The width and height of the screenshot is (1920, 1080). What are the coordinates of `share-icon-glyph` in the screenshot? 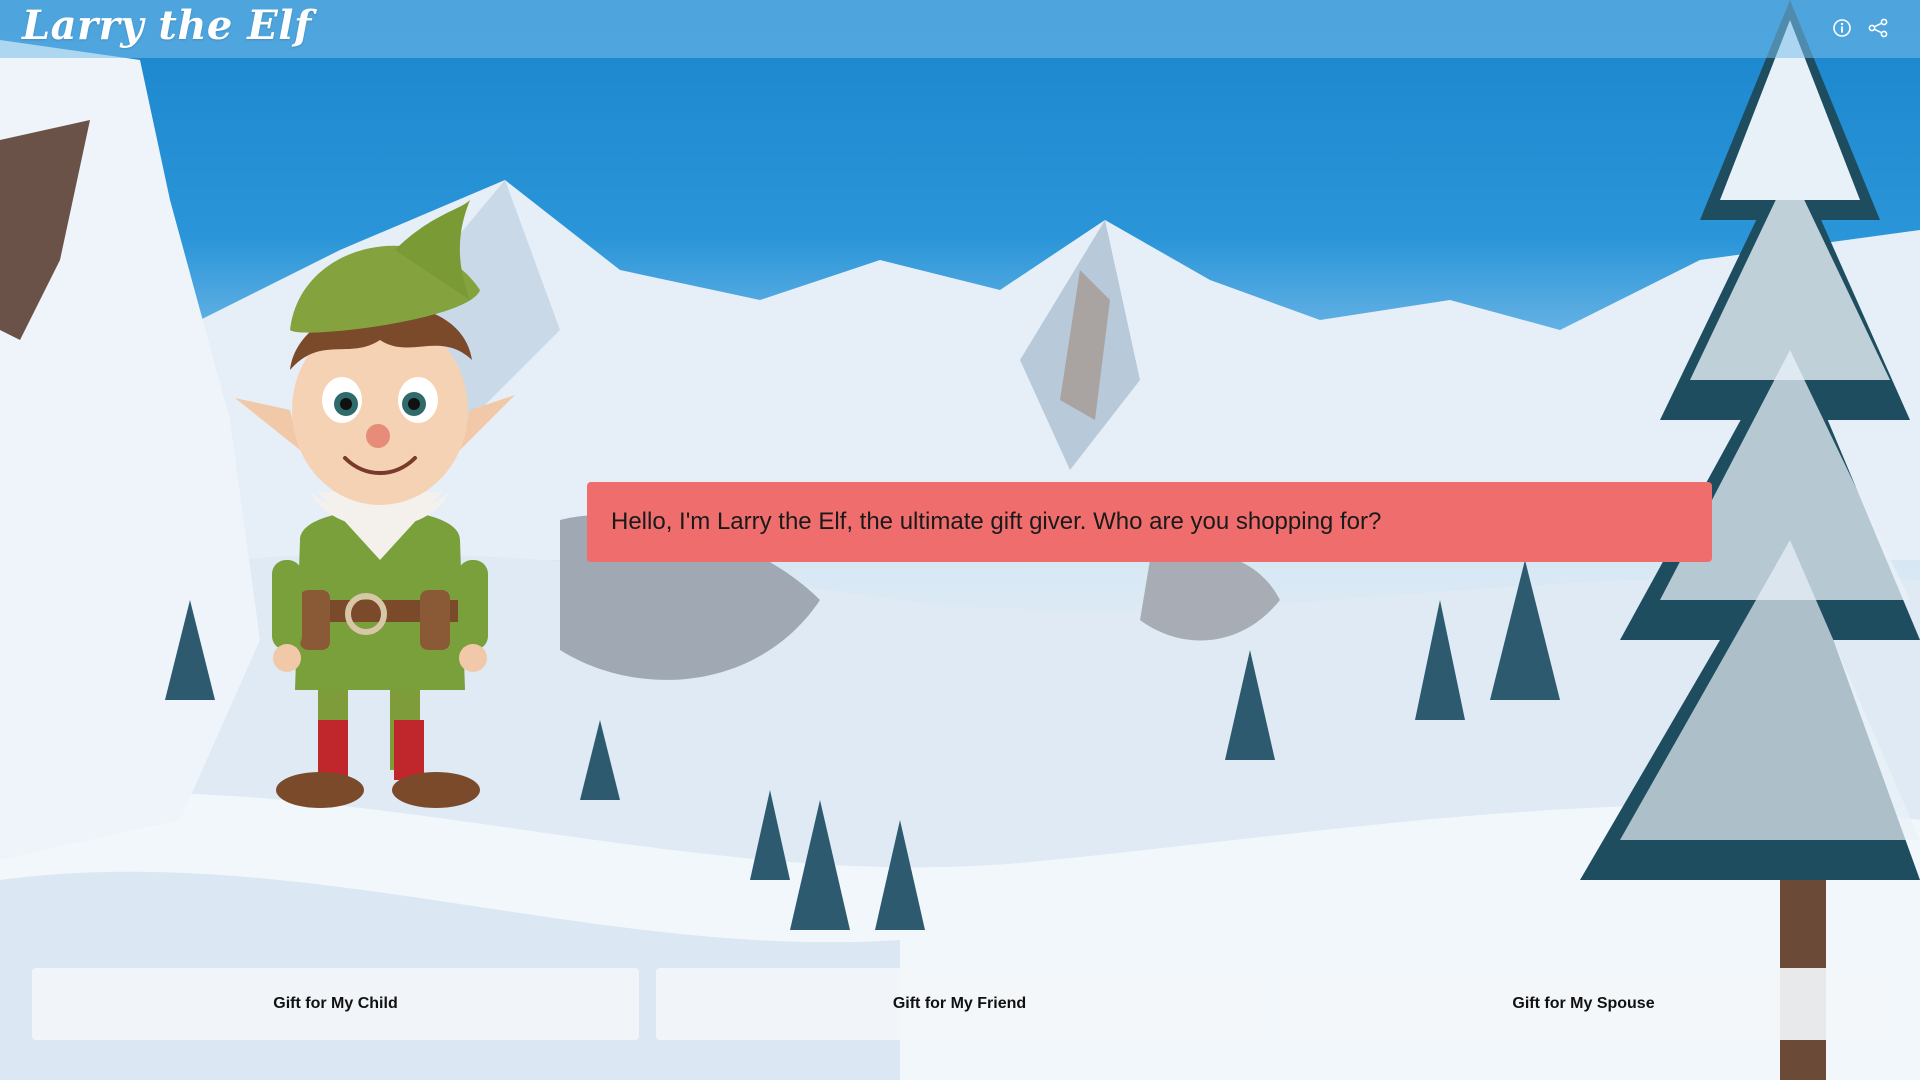 It's located at (1878, 28).